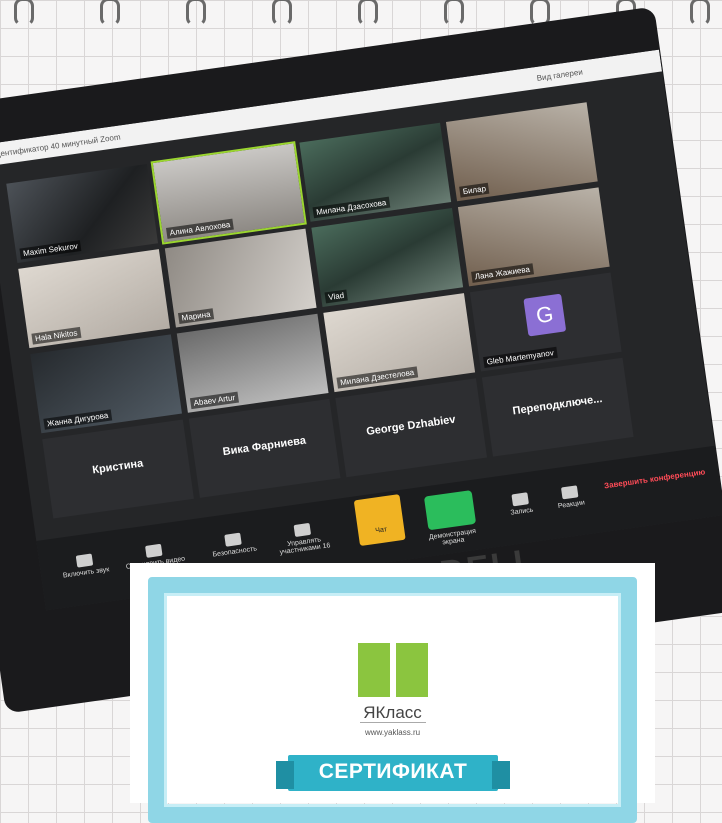 The width and height of the screenshot is (722, 823). I want to click on participant-name: Вика Фарниева, so click(264, 446).